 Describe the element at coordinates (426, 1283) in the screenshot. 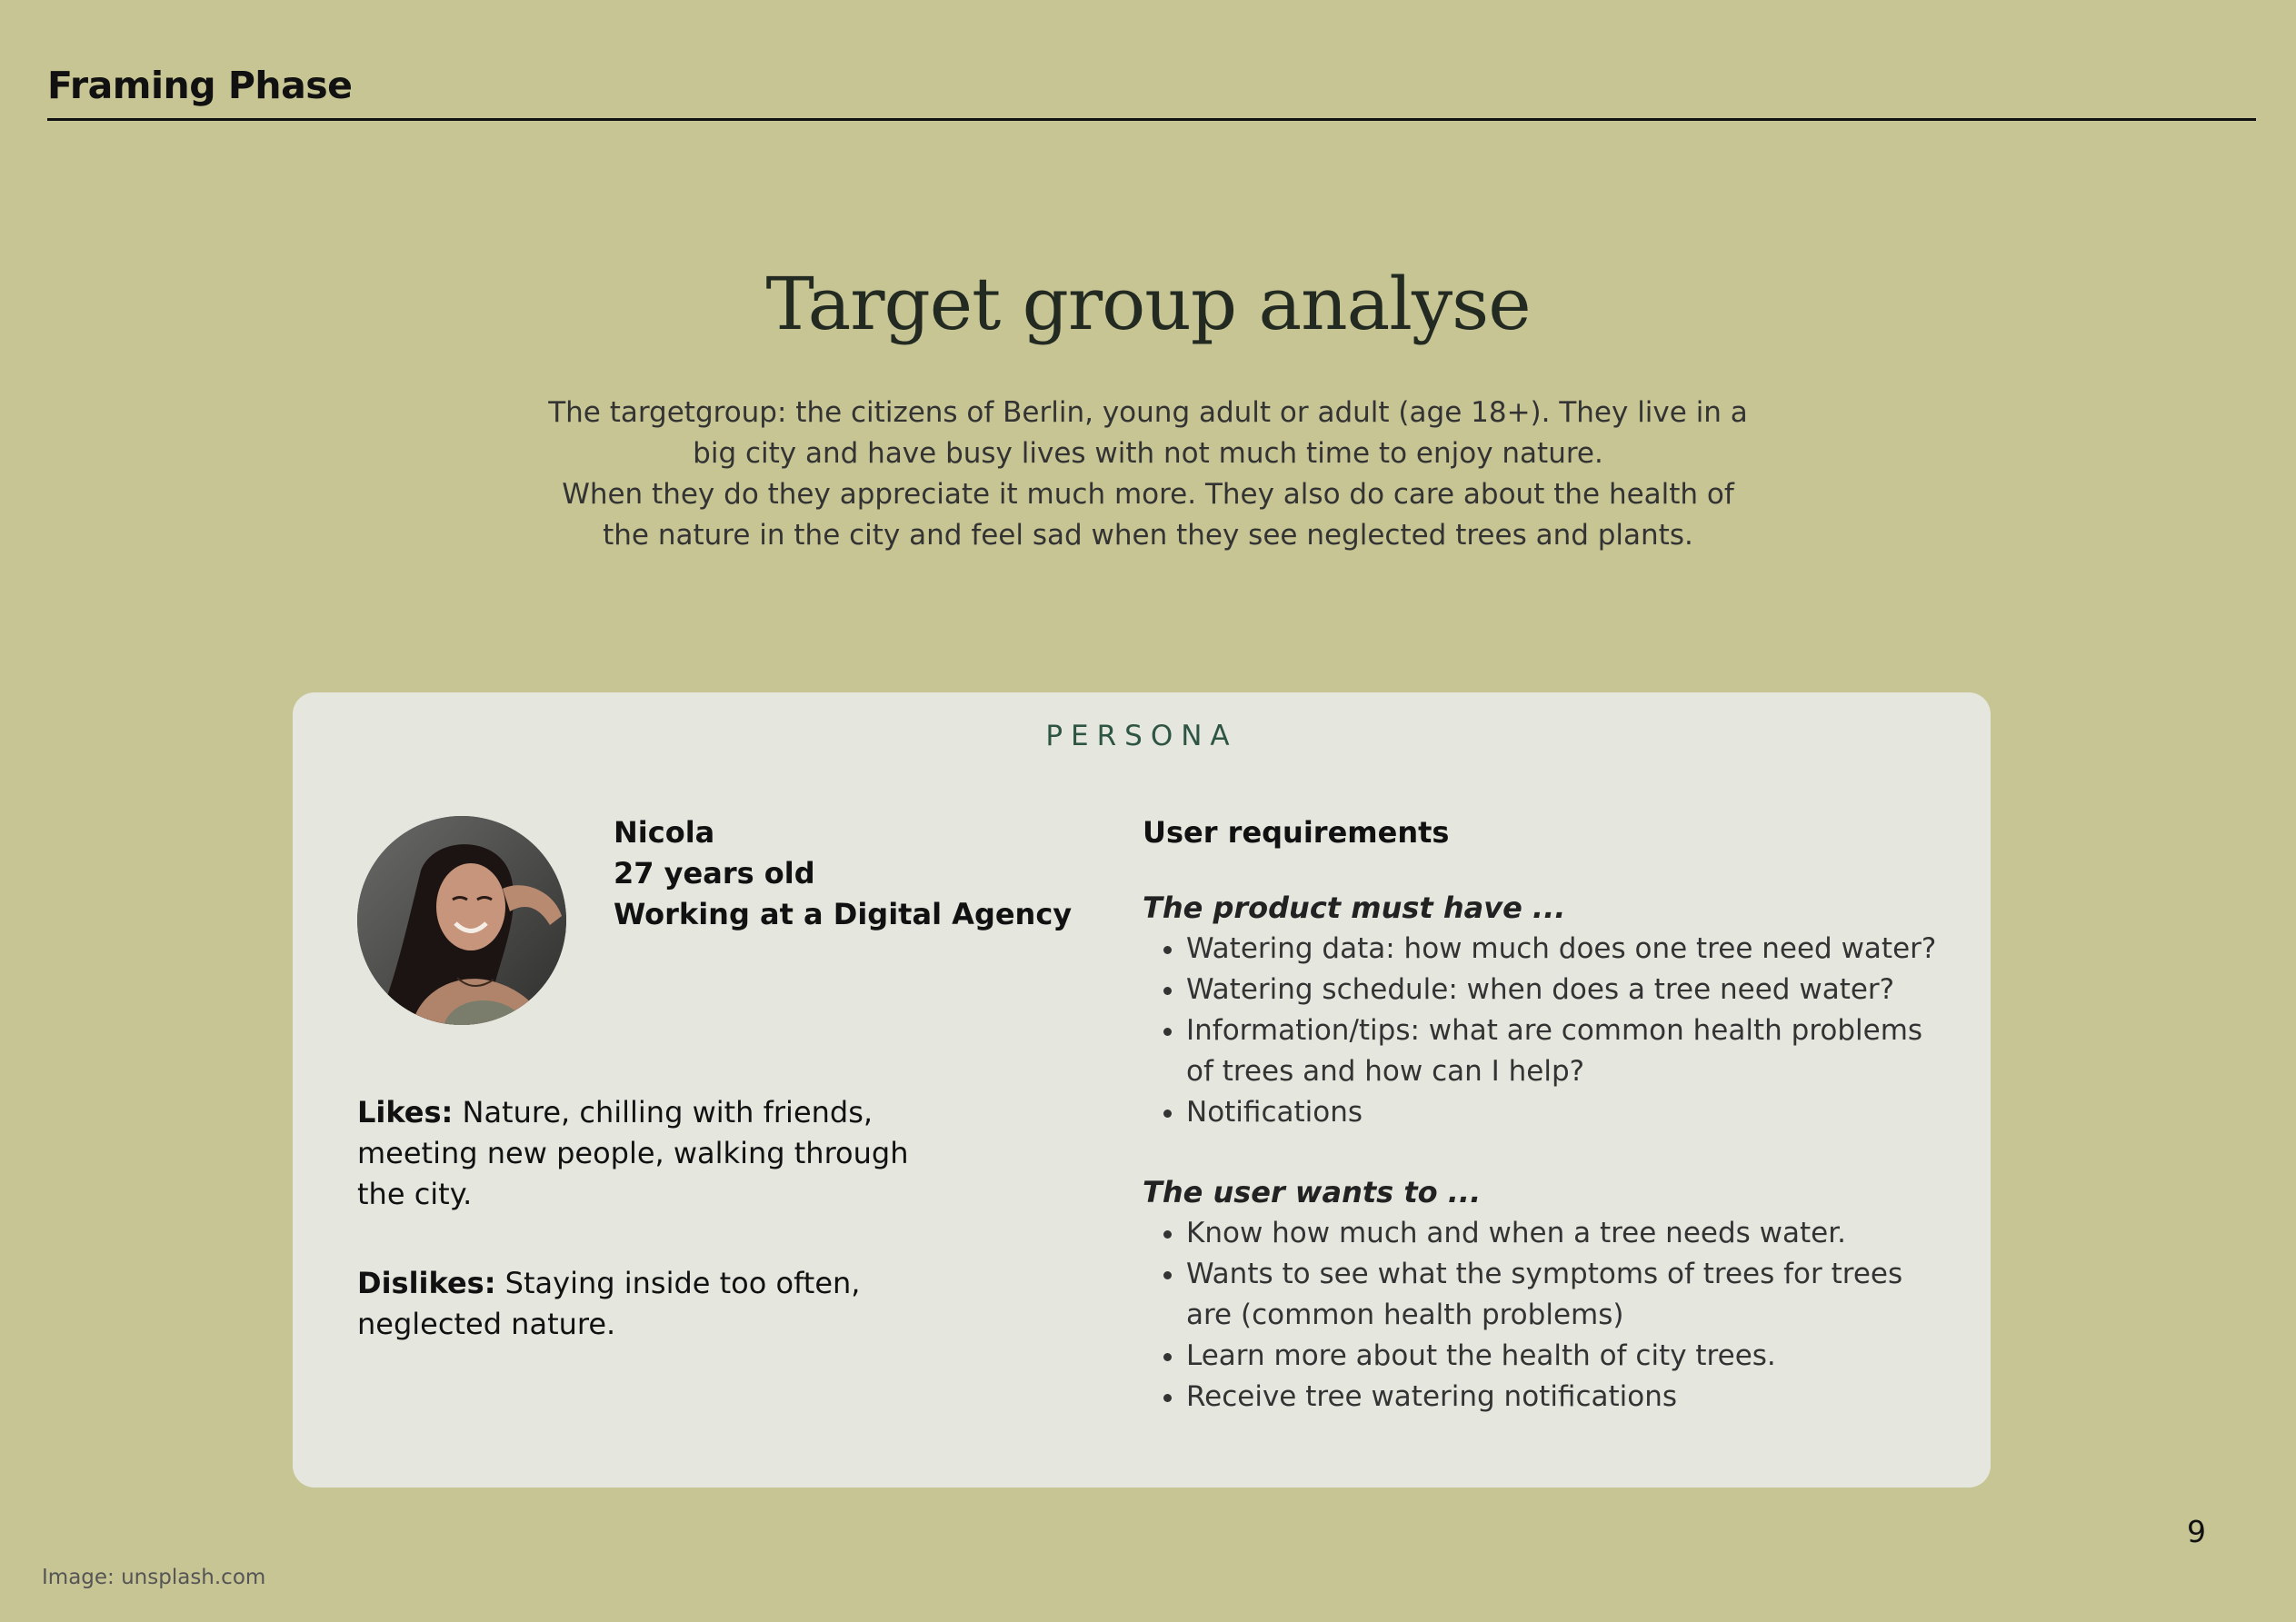

I see `dislikes-label: Dislikes:` at that location.